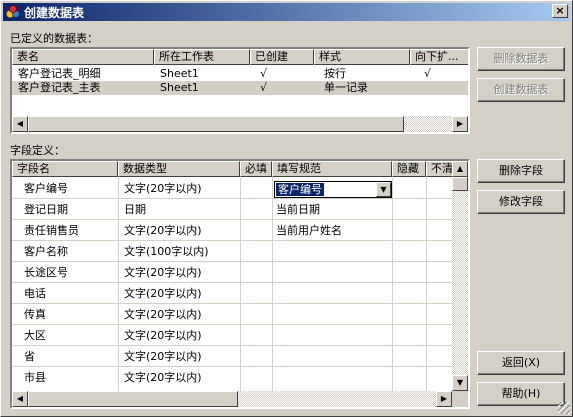 Image resolution: width=573 pixels, height=417 pixels. What do you see at coordinates (65, 169) in the screenshot?
I see `col-header-field-name: 字段名` at bounding box center [65, 169].